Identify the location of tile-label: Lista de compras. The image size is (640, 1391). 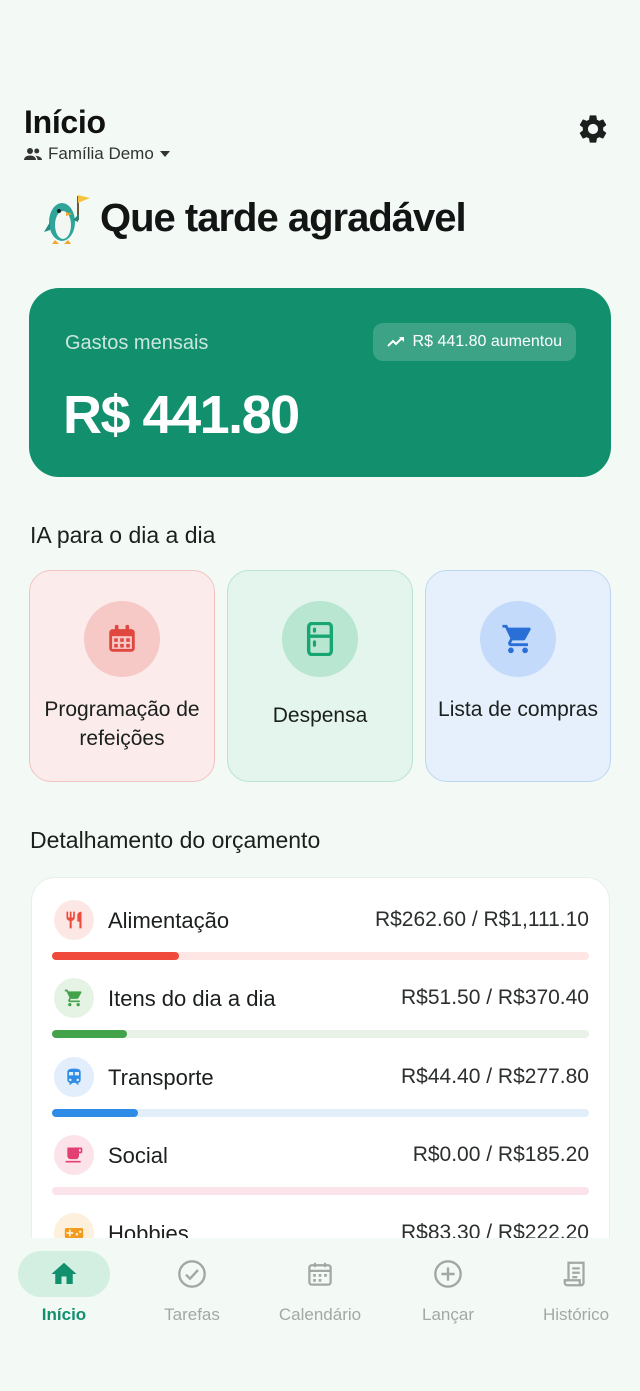
(518, 709).